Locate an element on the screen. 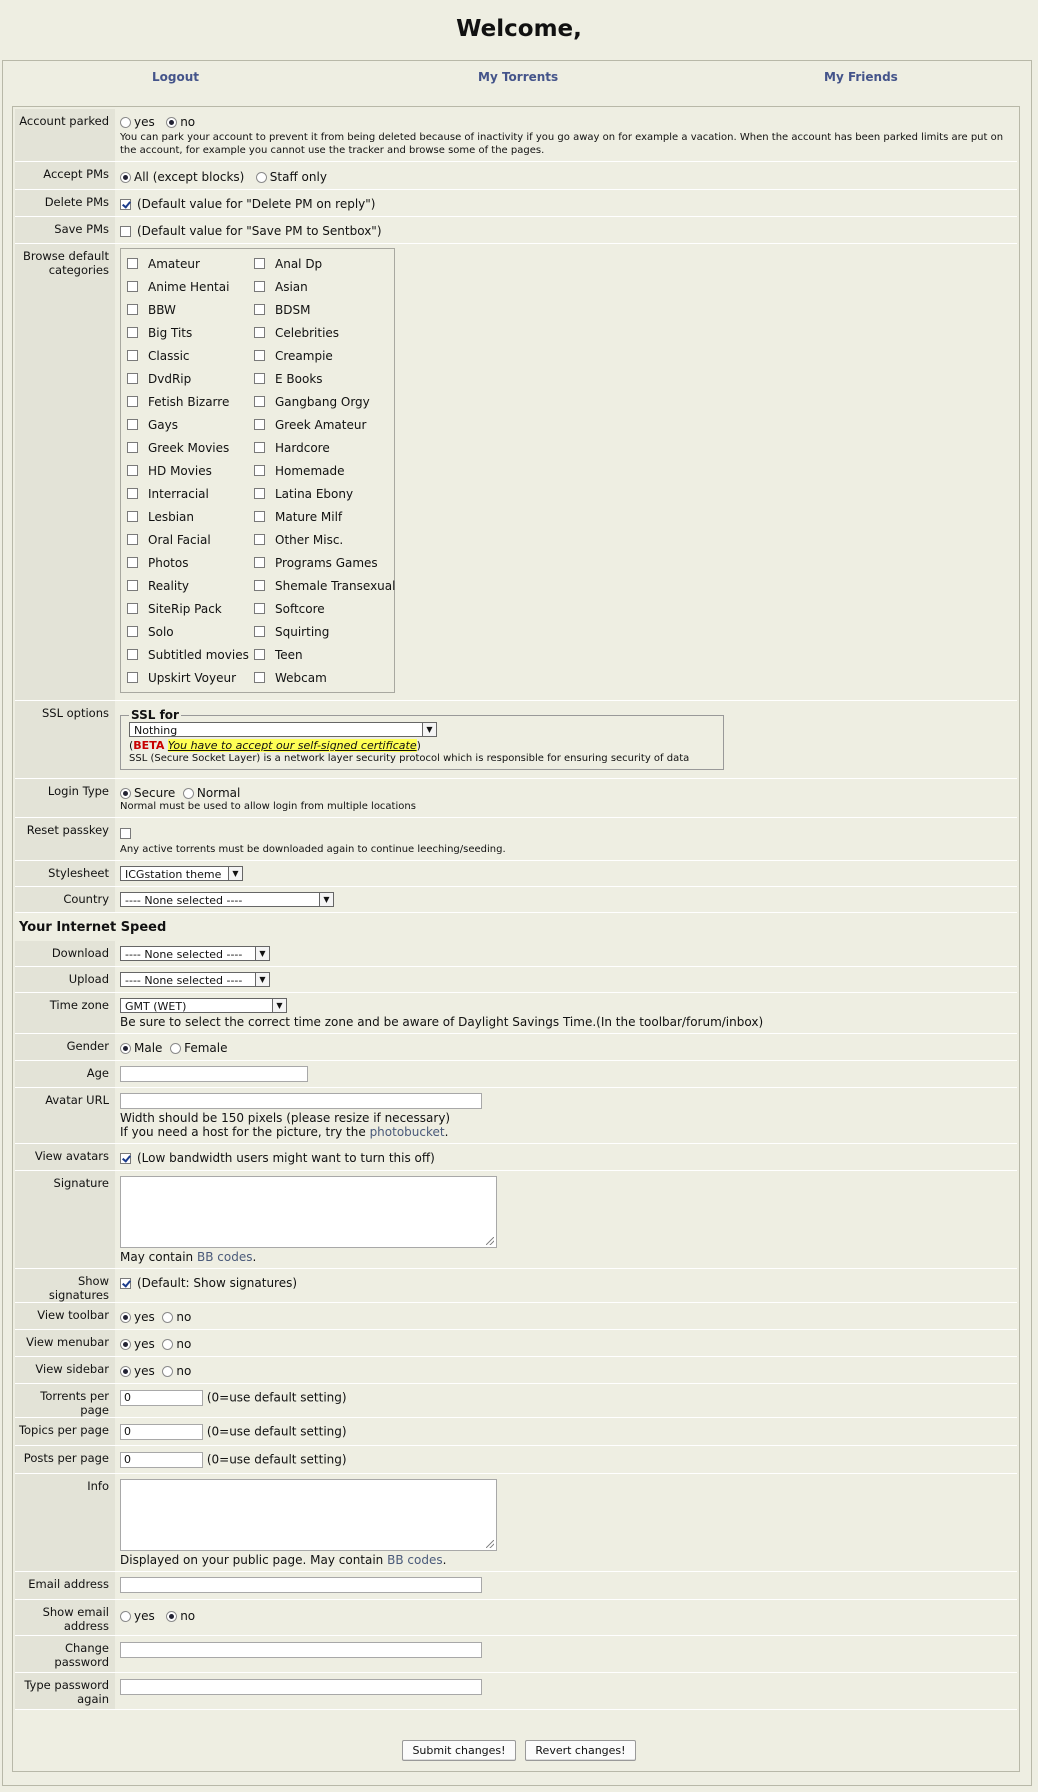 The image size is (1038, 1792). category-item: Programs Games is located at coordinates (321, 563).